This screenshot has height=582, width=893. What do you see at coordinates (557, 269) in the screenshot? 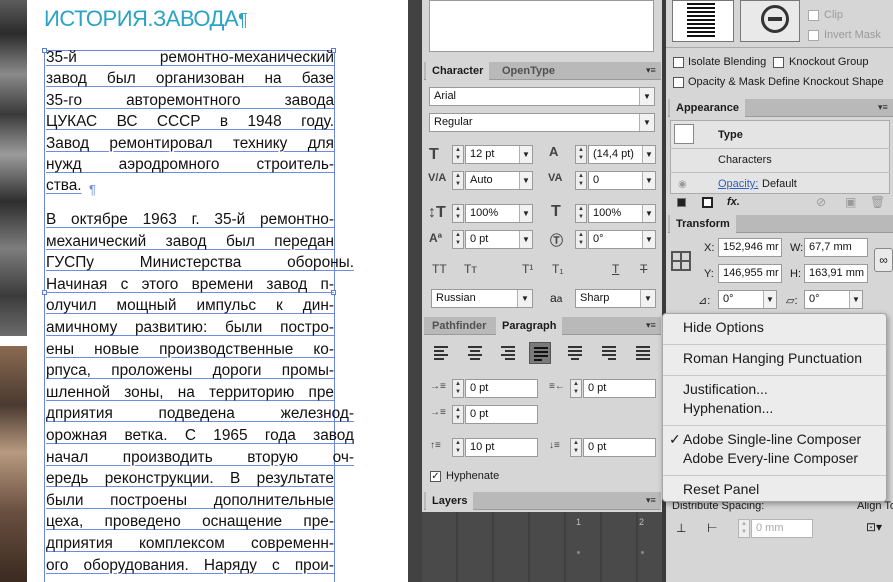
I see `subscript-button: T₁` at bounding box center [557, 269].